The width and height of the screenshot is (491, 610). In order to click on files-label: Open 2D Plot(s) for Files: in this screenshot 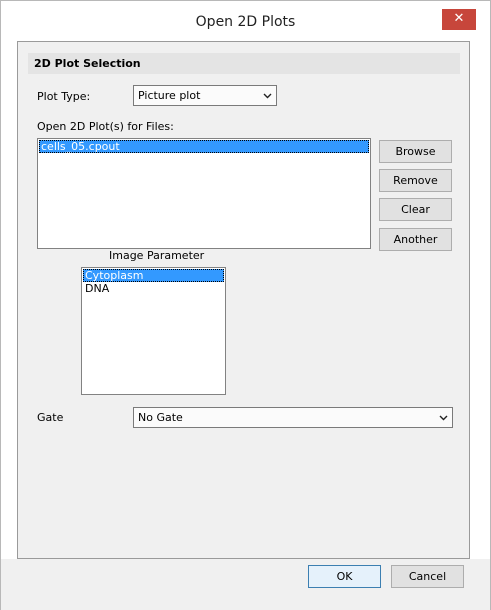, I will do `click(105, 126)`.